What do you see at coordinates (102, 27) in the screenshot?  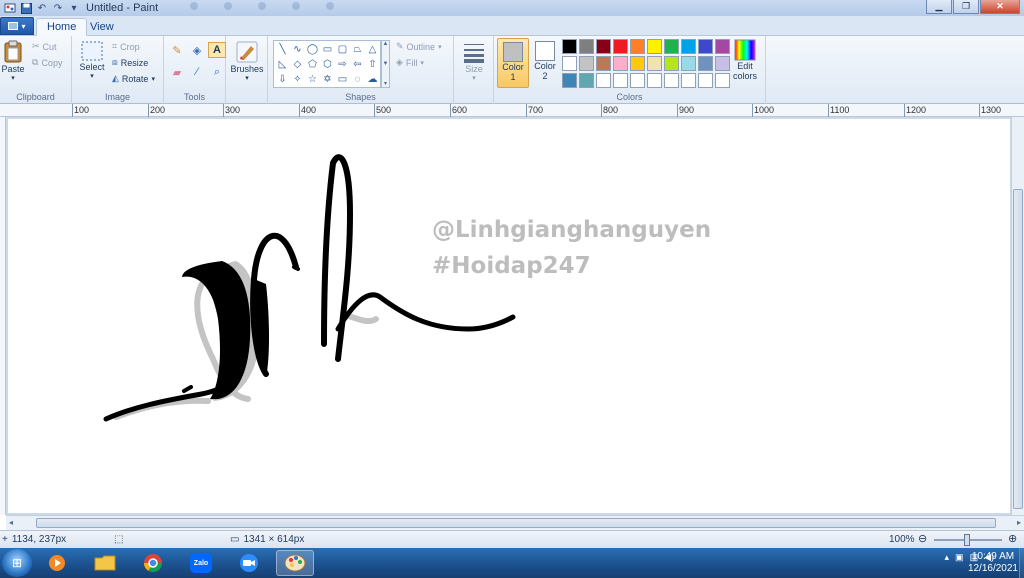 I see `tab-view: View` at bounding box center [102, 27].